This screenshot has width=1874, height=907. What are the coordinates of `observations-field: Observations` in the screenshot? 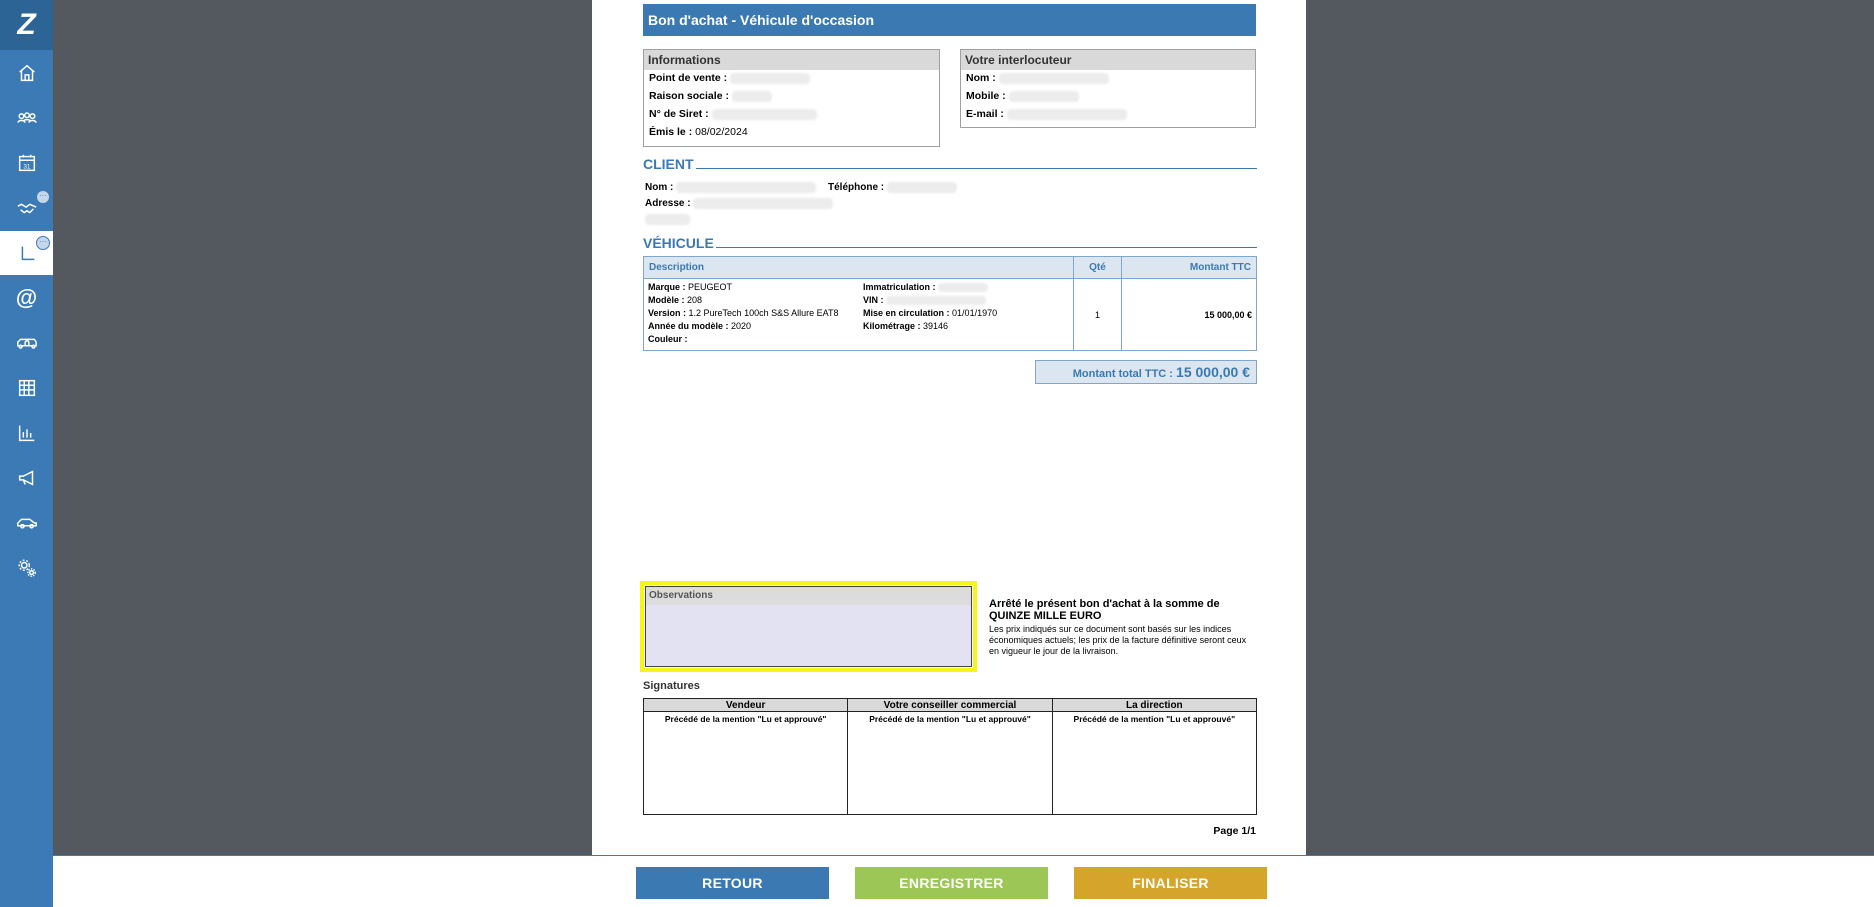 It's located at (808, 626).